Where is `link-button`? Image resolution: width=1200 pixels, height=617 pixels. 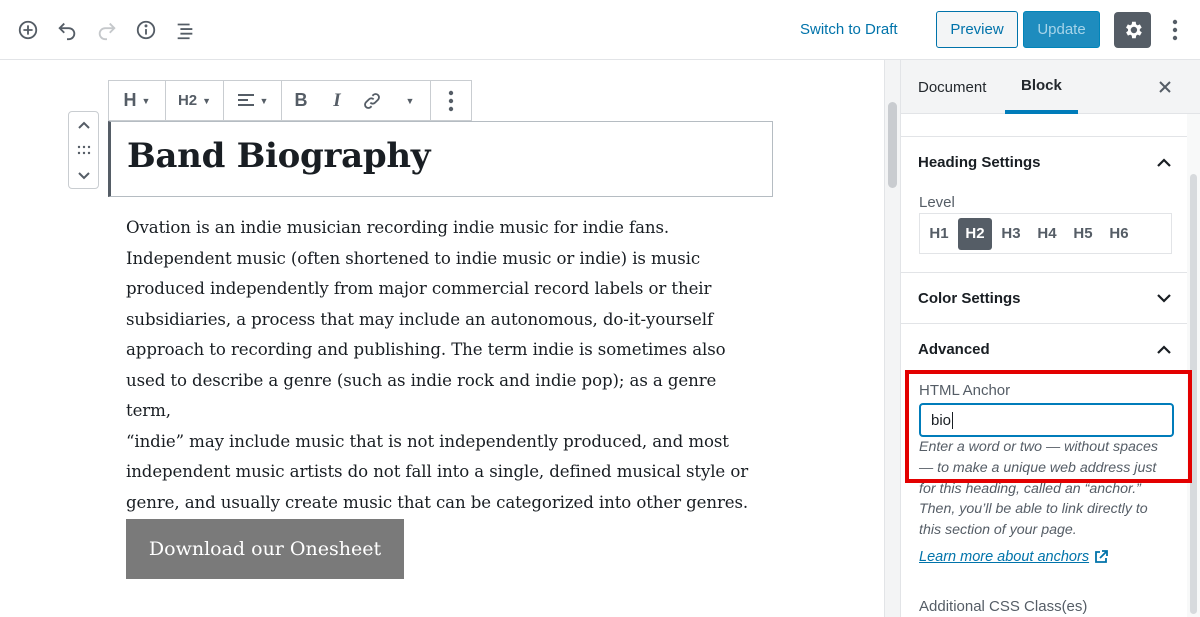
link-button is located at coordinates (372, 100).